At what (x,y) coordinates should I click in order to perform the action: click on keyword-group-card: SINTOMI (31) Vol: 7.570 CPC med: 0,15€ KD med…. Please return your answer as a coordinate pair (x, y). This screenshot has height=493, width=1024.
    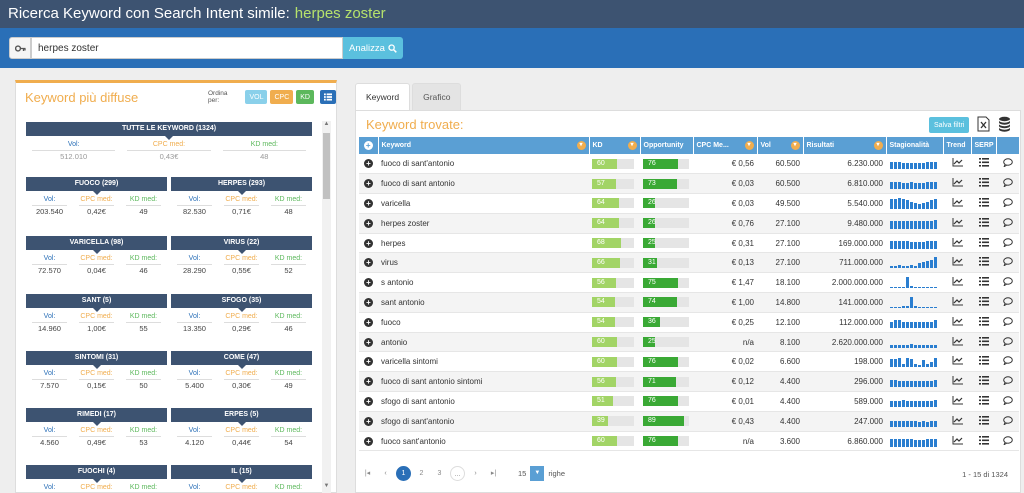
    Looking at the image, I should click on (96, 370).